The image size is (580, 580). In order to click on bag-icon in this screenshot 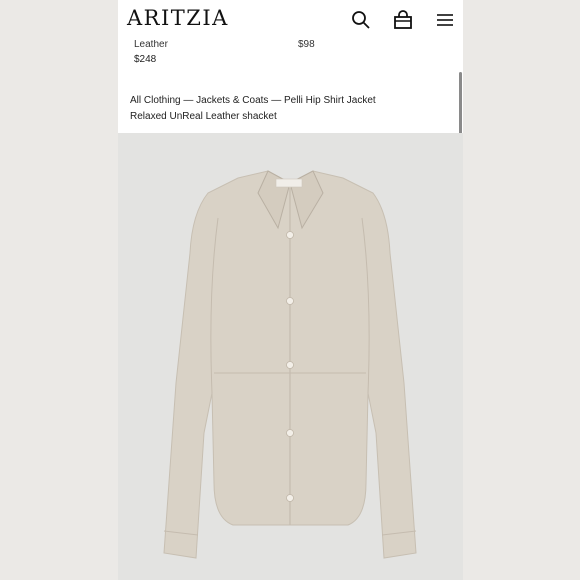, I will do `click(403, 20)`.